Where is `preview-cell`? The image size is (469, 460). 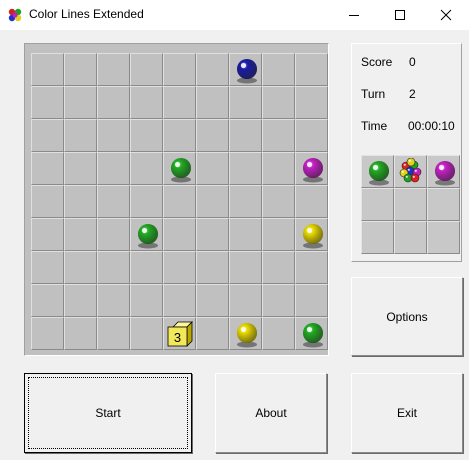
preview-cell is located at coordinates (443, 171).